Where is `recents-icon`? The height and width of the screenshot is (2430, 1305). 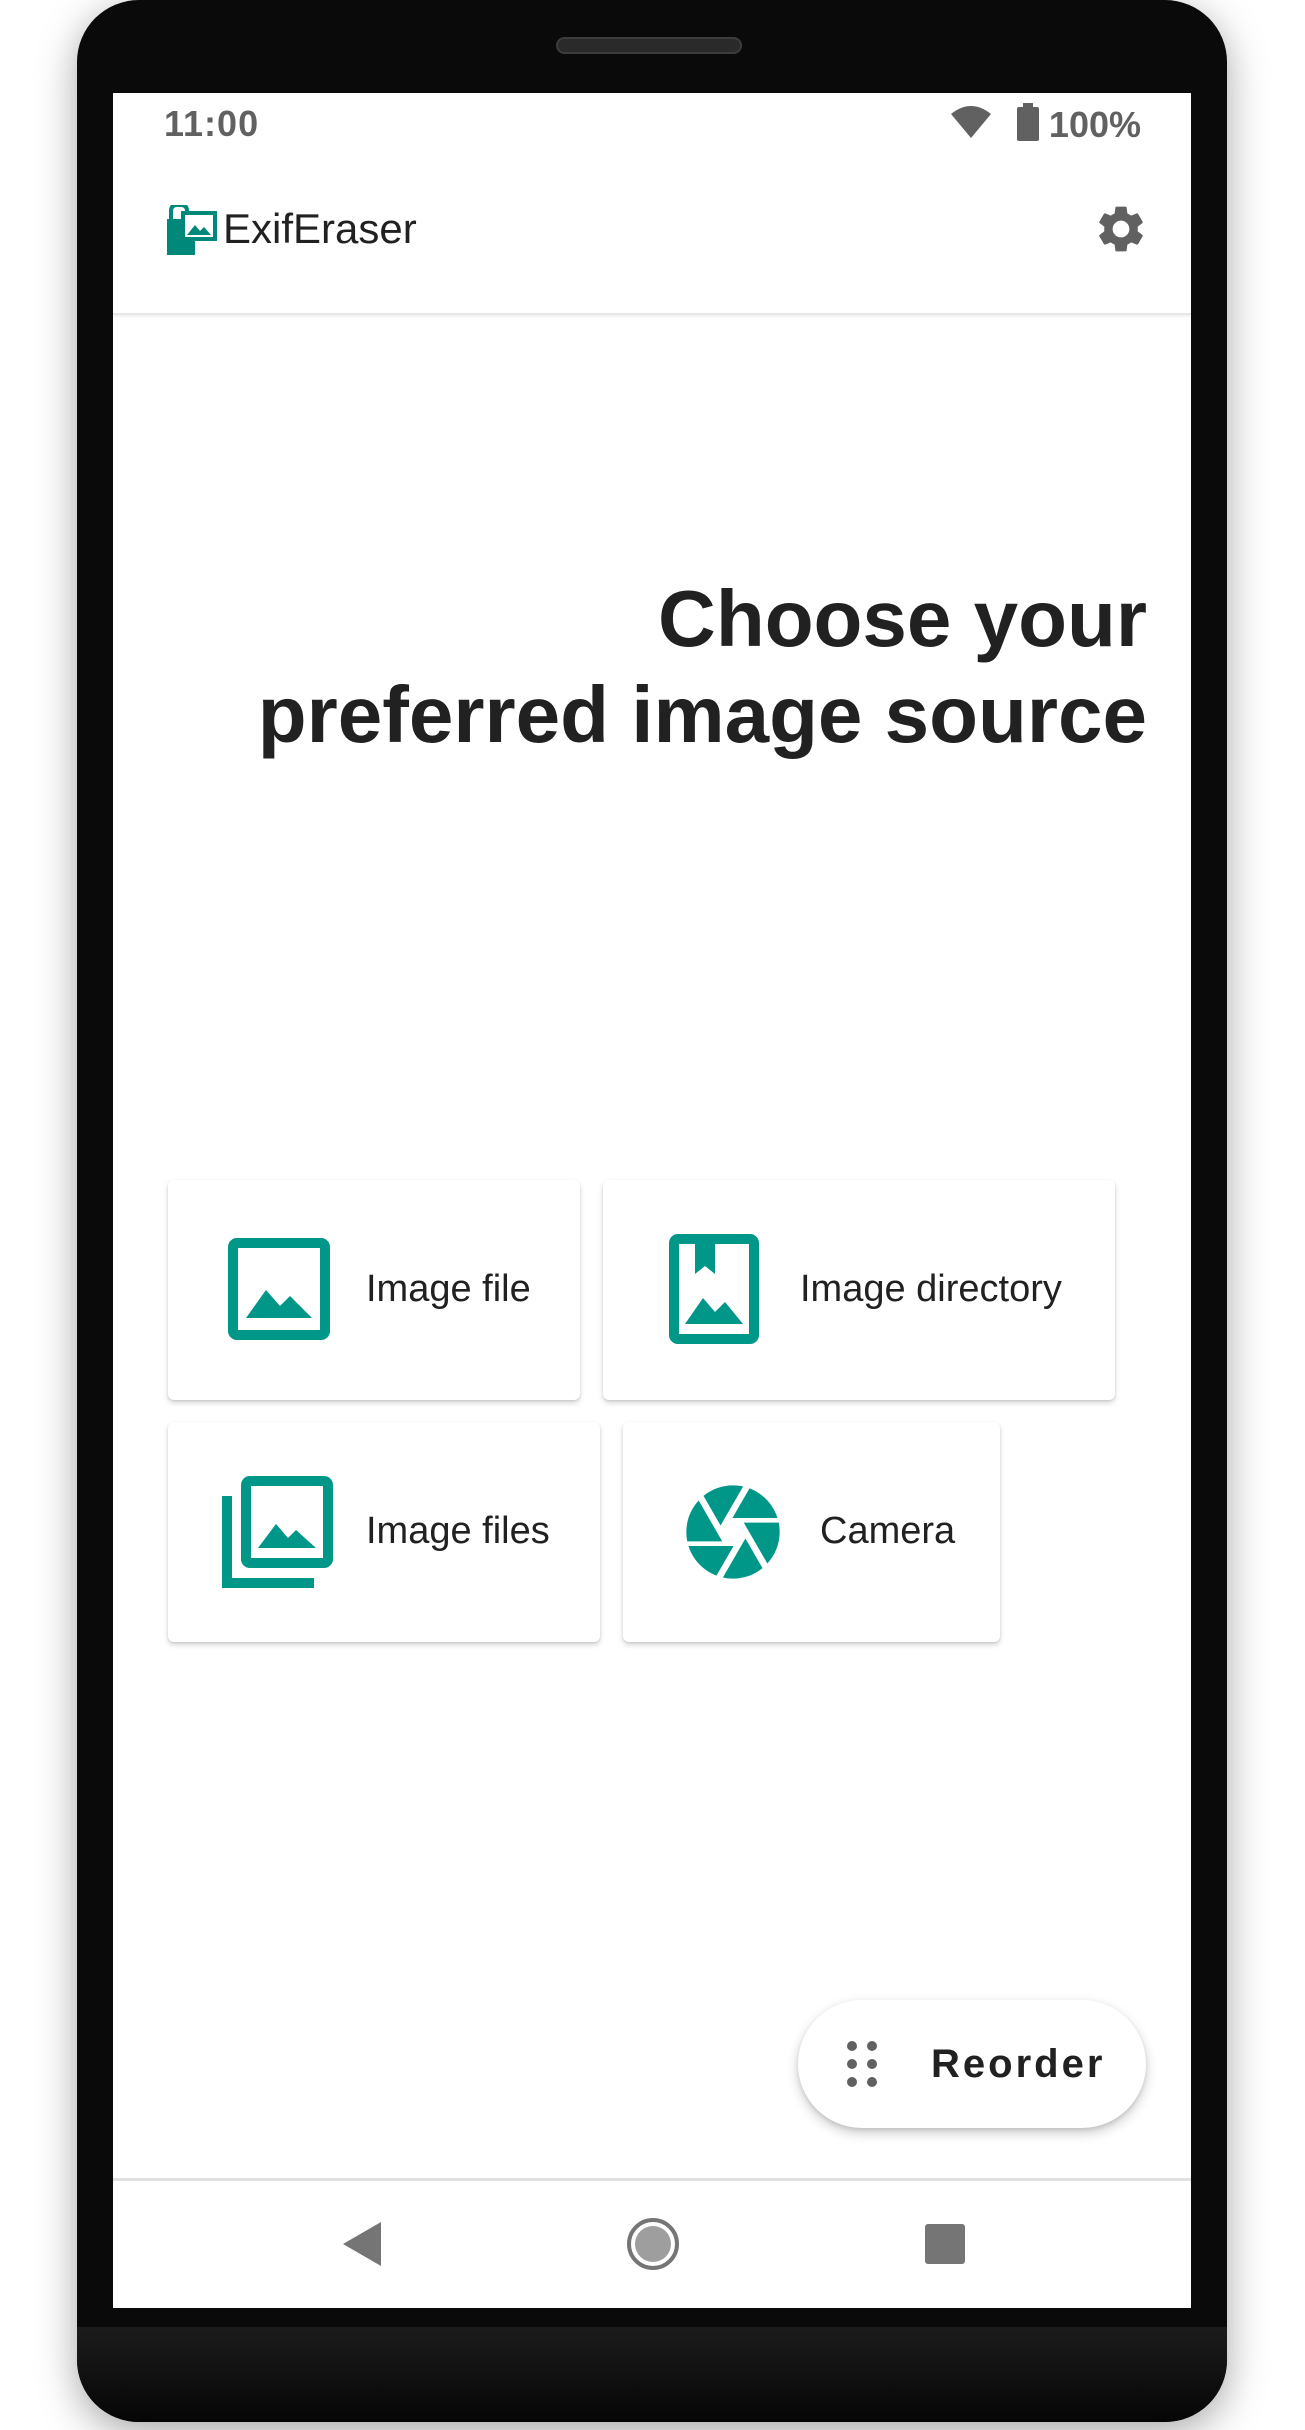 recents-icon is located at coordinates (945, 2246).